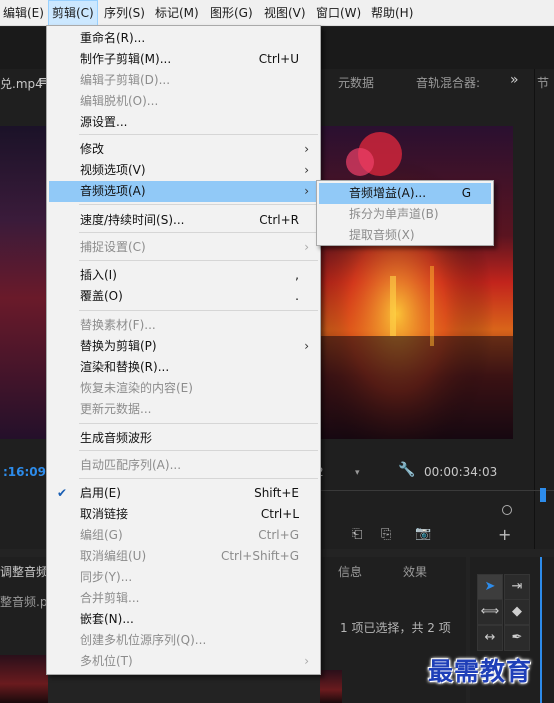  What do you see at coordinates (183, 59) in the screenshot?
I see `menu-item-make-subclip: 制作子剪辑(M)... Ctrl+U` at bounding box center [183, 59].